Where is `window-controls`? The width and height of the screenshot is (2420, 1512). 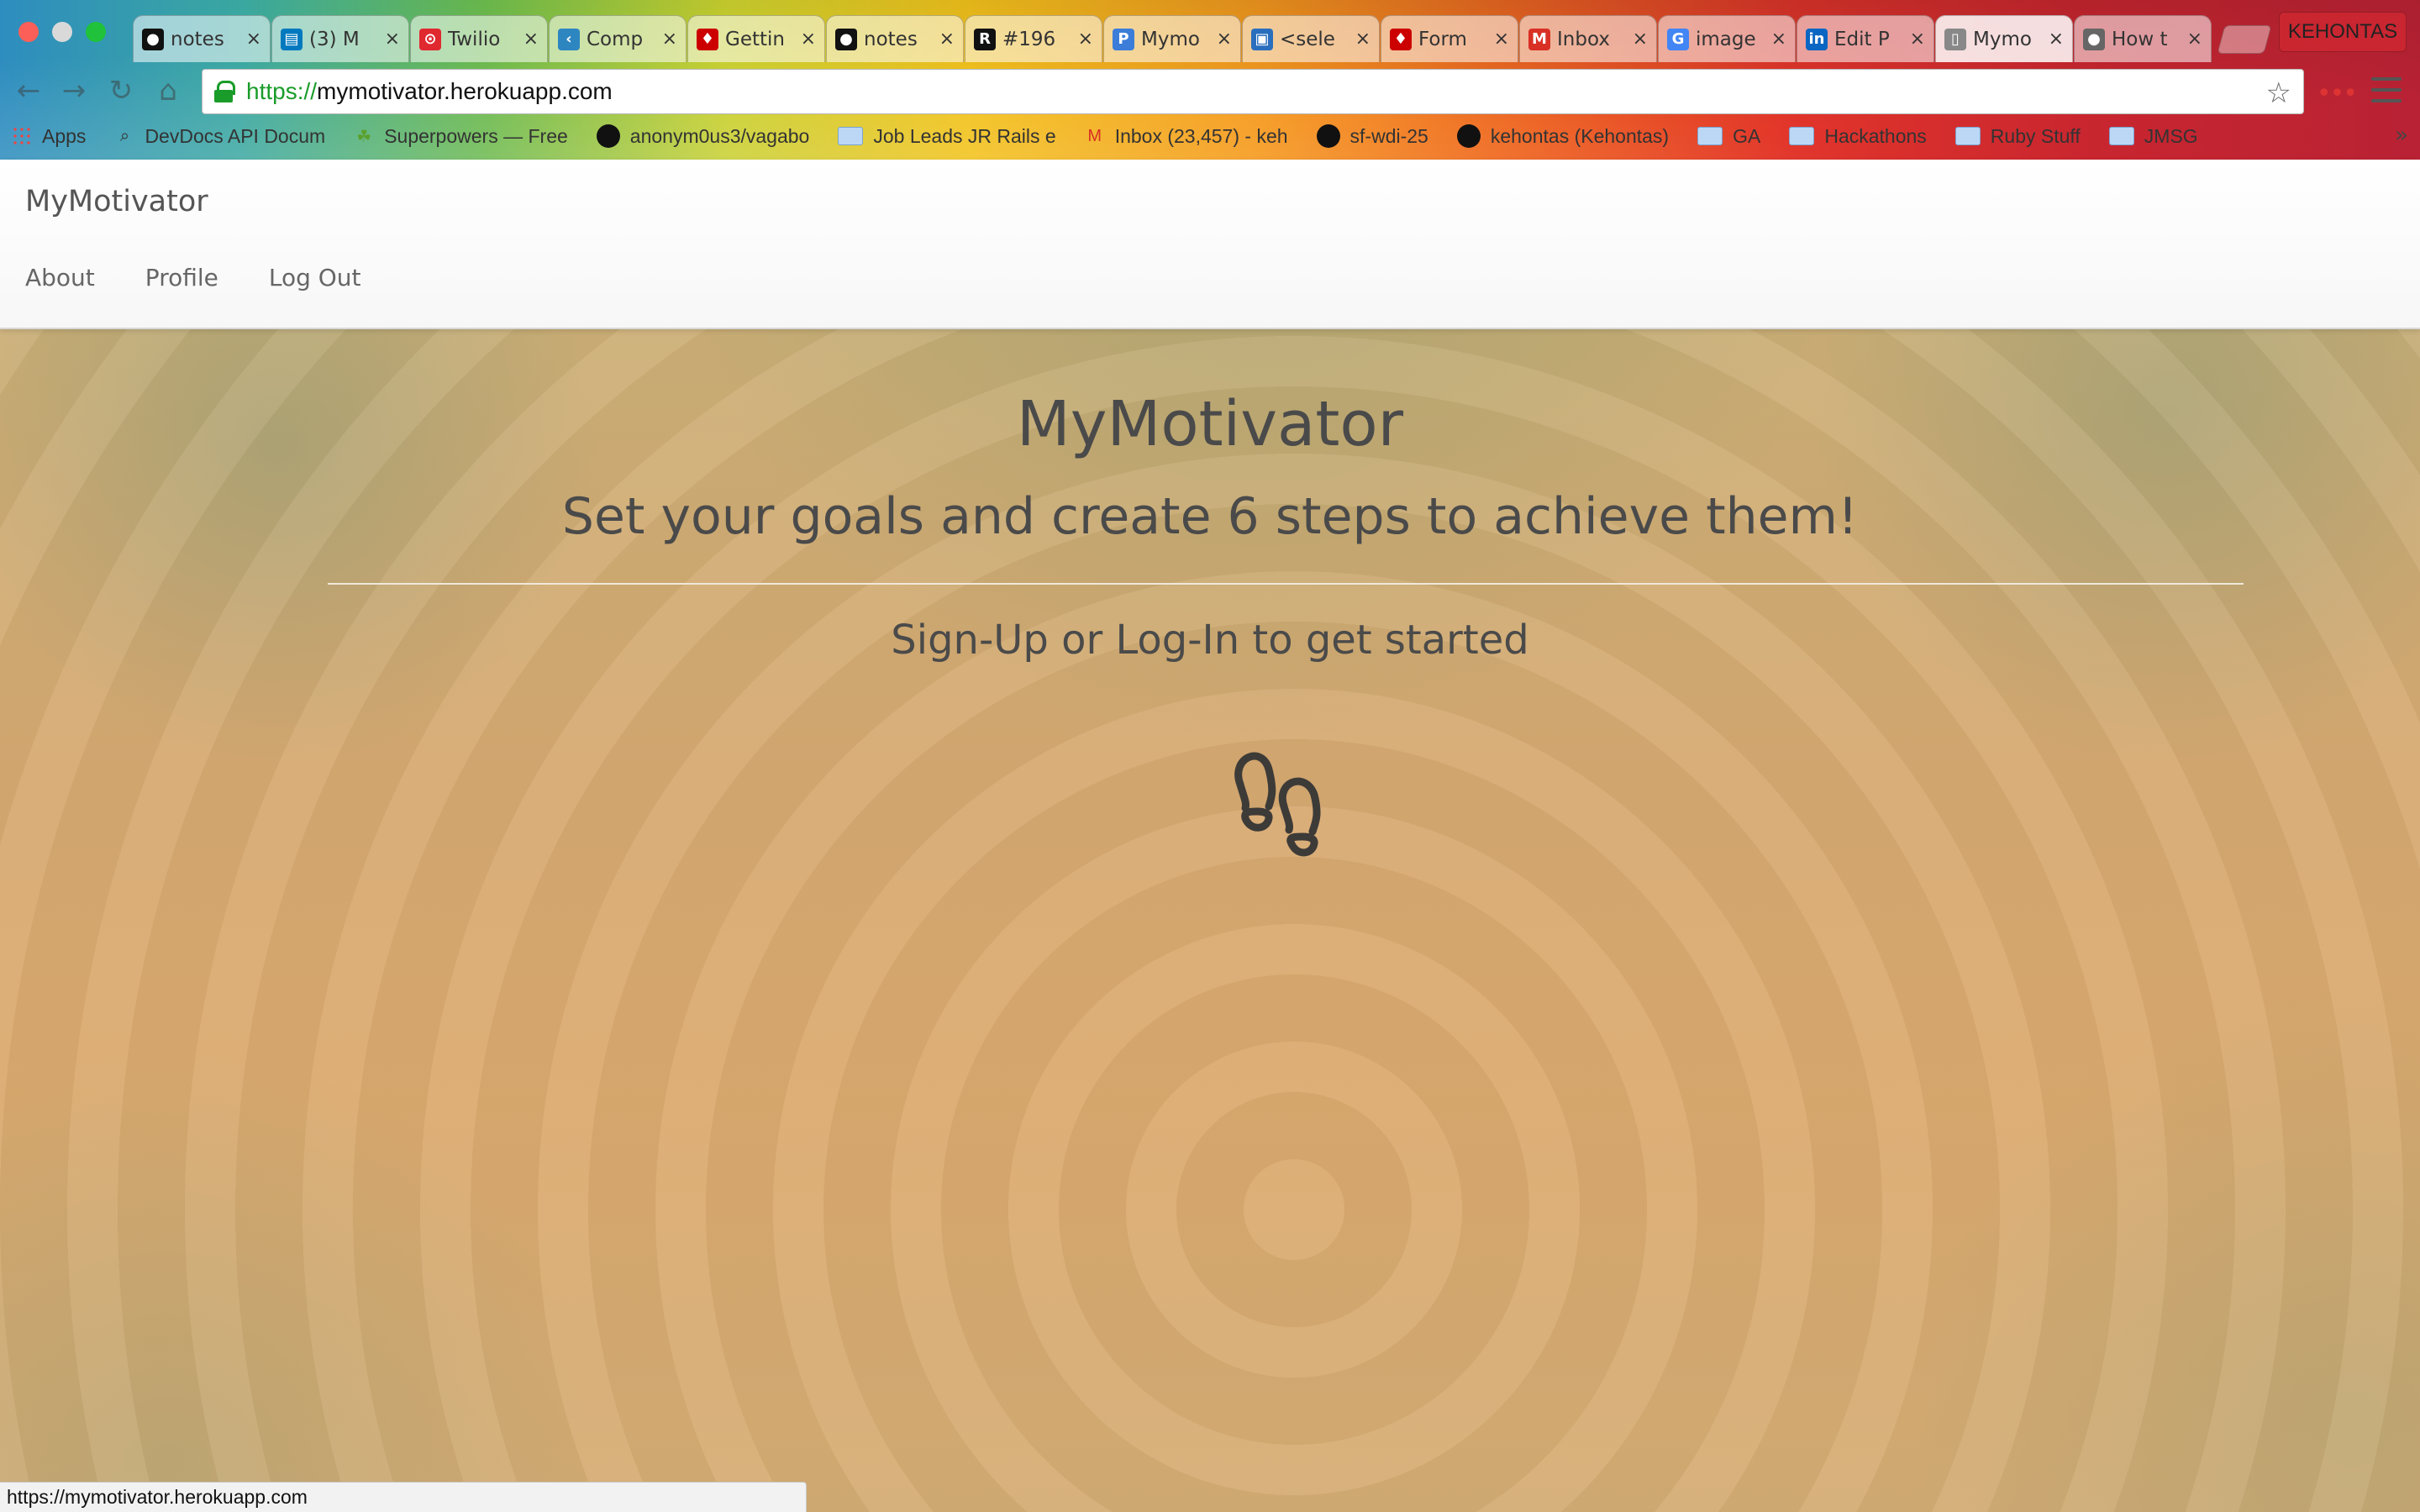
window-controls is located at coordinates (62, 32).